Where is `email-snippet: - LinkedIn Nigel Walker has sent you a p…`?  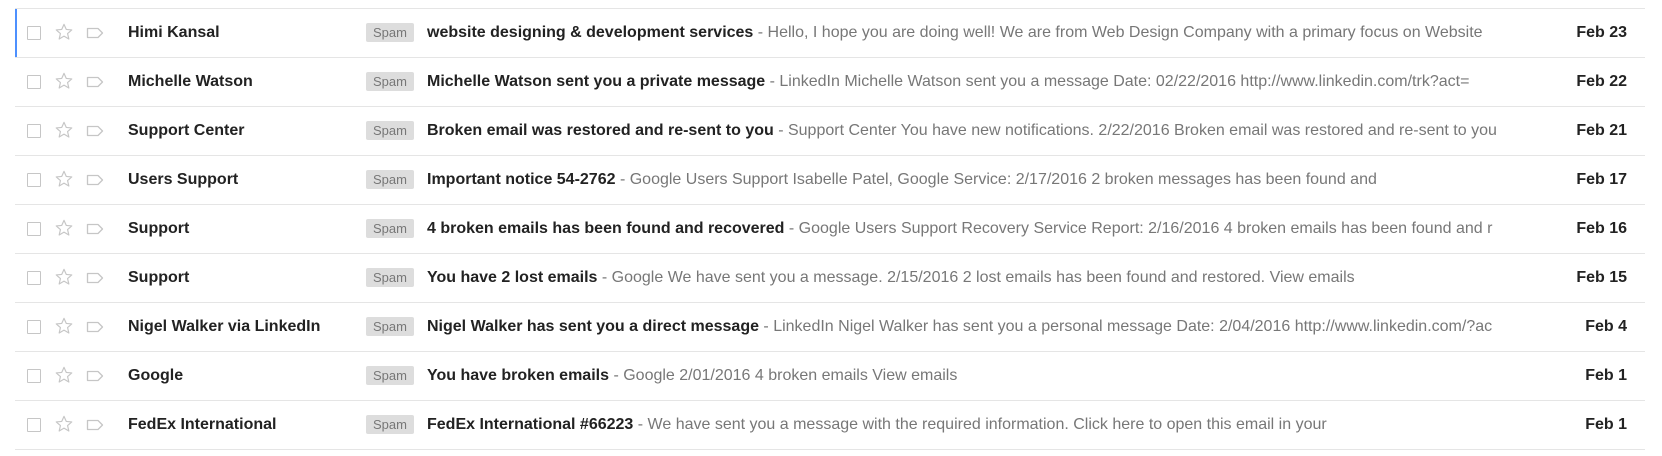 email-snippet: - LinkedIn Nigel Walker has sent you a p… is located at coordinates (1125, 326).